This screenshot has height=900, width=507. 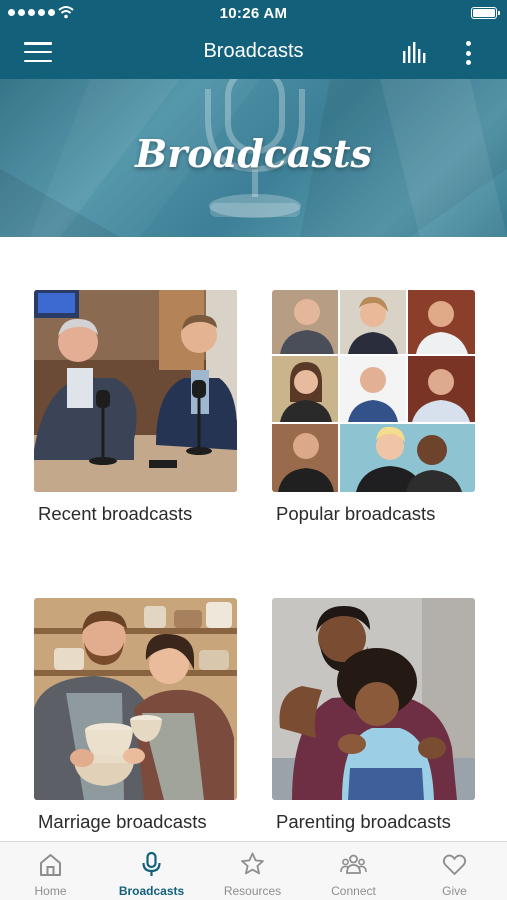 What do you see at coordinates (135, 391) in the screenshot?
I see `recent-broadcasts-image` at bounding box center [135, 391].